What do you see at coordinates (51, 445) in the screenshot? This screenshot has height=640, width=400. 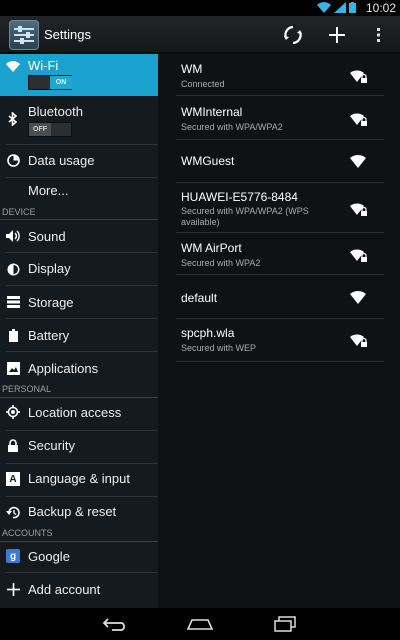 I see `sidebar-item-label: Security` at bounding box center [51, 445].